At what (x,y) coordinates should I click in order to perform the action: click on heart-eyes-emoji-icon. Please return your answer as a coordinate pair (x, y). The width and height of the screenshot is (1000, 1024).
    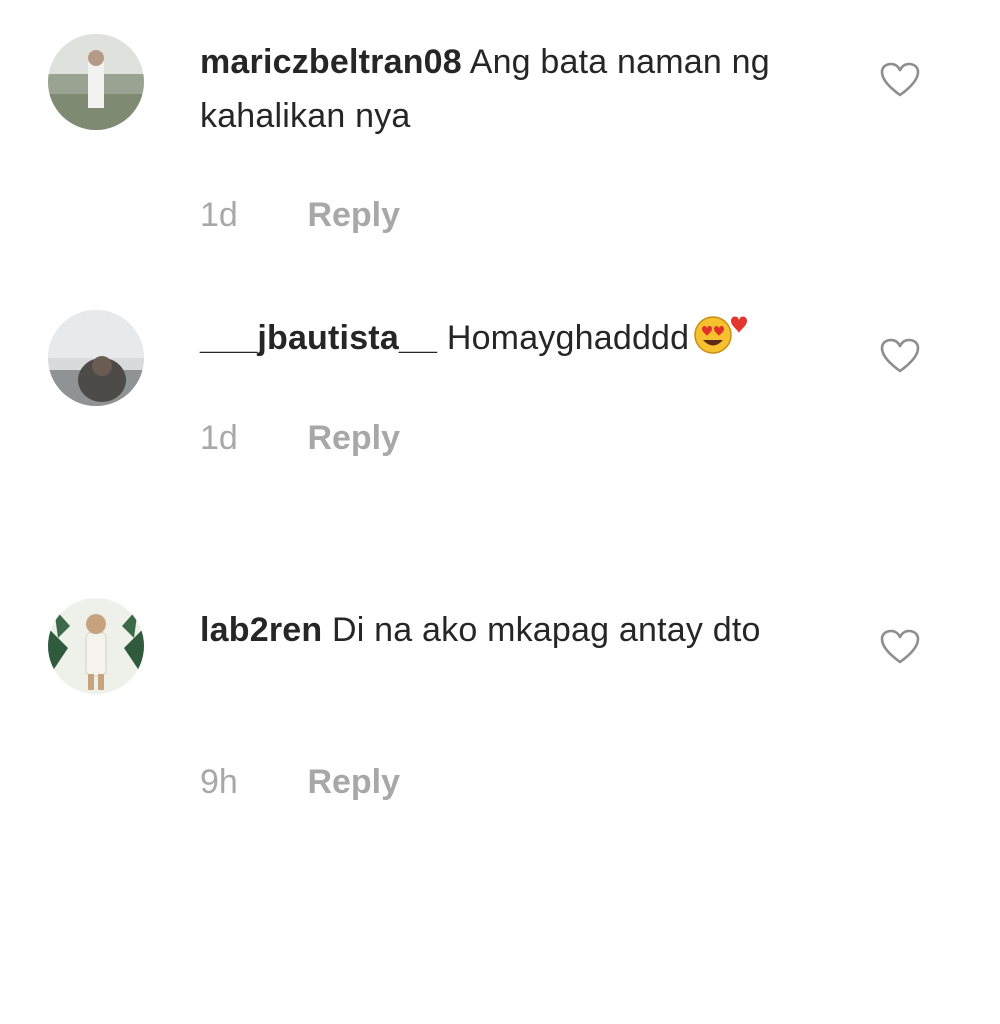
    Looking at the image, I should click on (723, 341).